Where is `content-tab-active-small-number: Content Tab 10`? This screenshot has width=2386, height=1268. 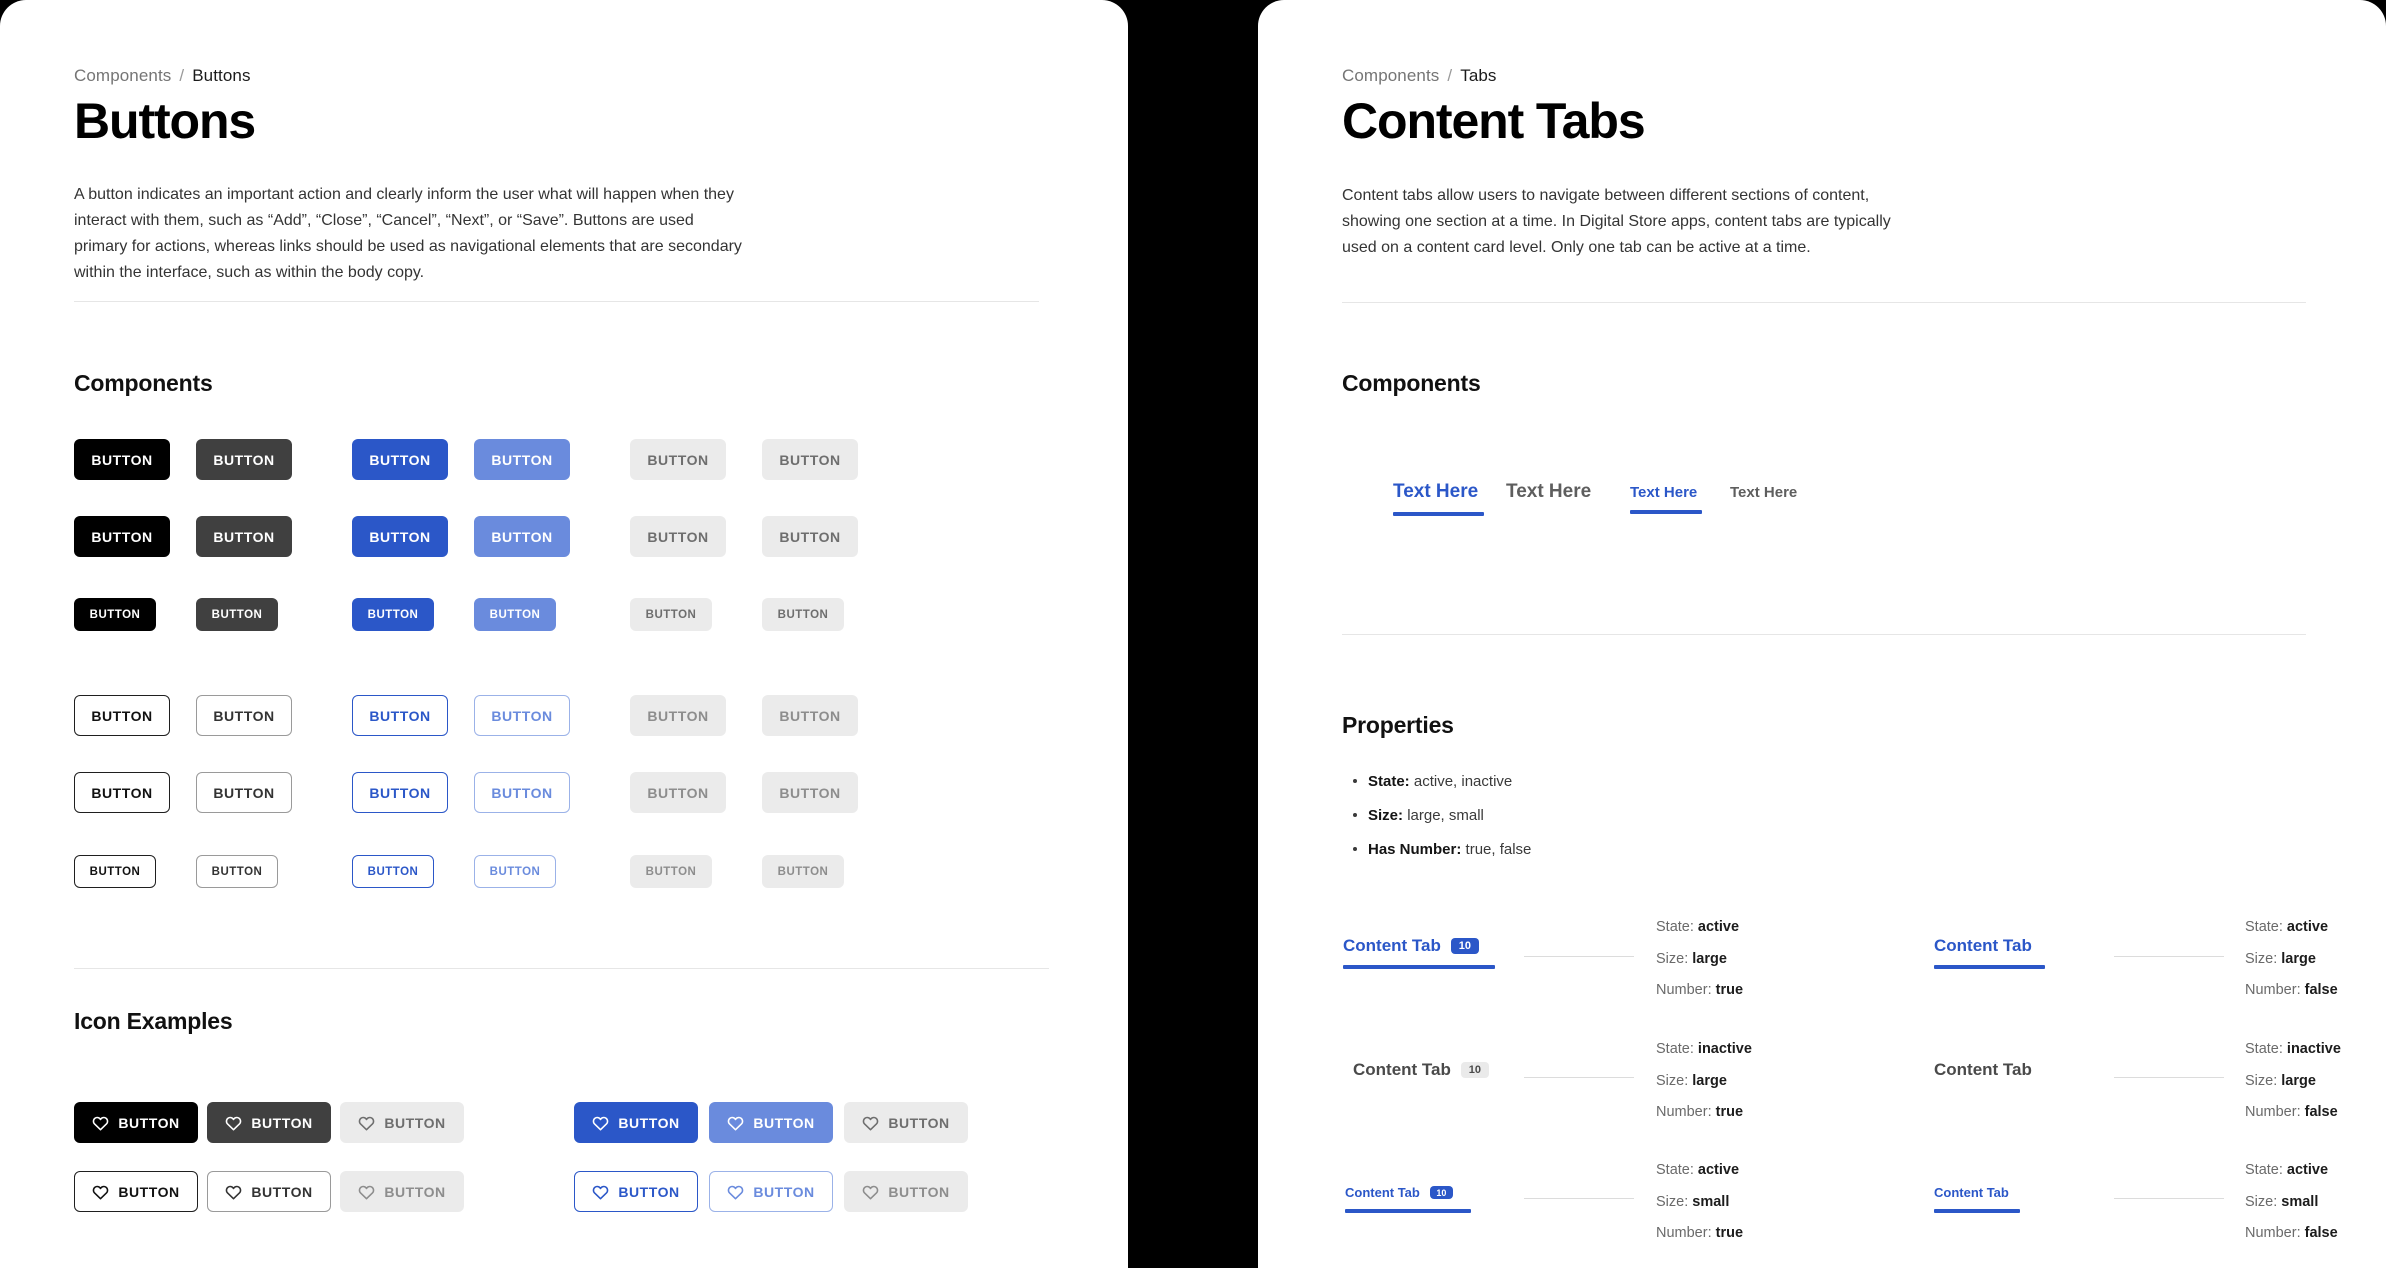
content-tab-active-small-number: Content Tab 10 is located at coordinates (1408, 1199).